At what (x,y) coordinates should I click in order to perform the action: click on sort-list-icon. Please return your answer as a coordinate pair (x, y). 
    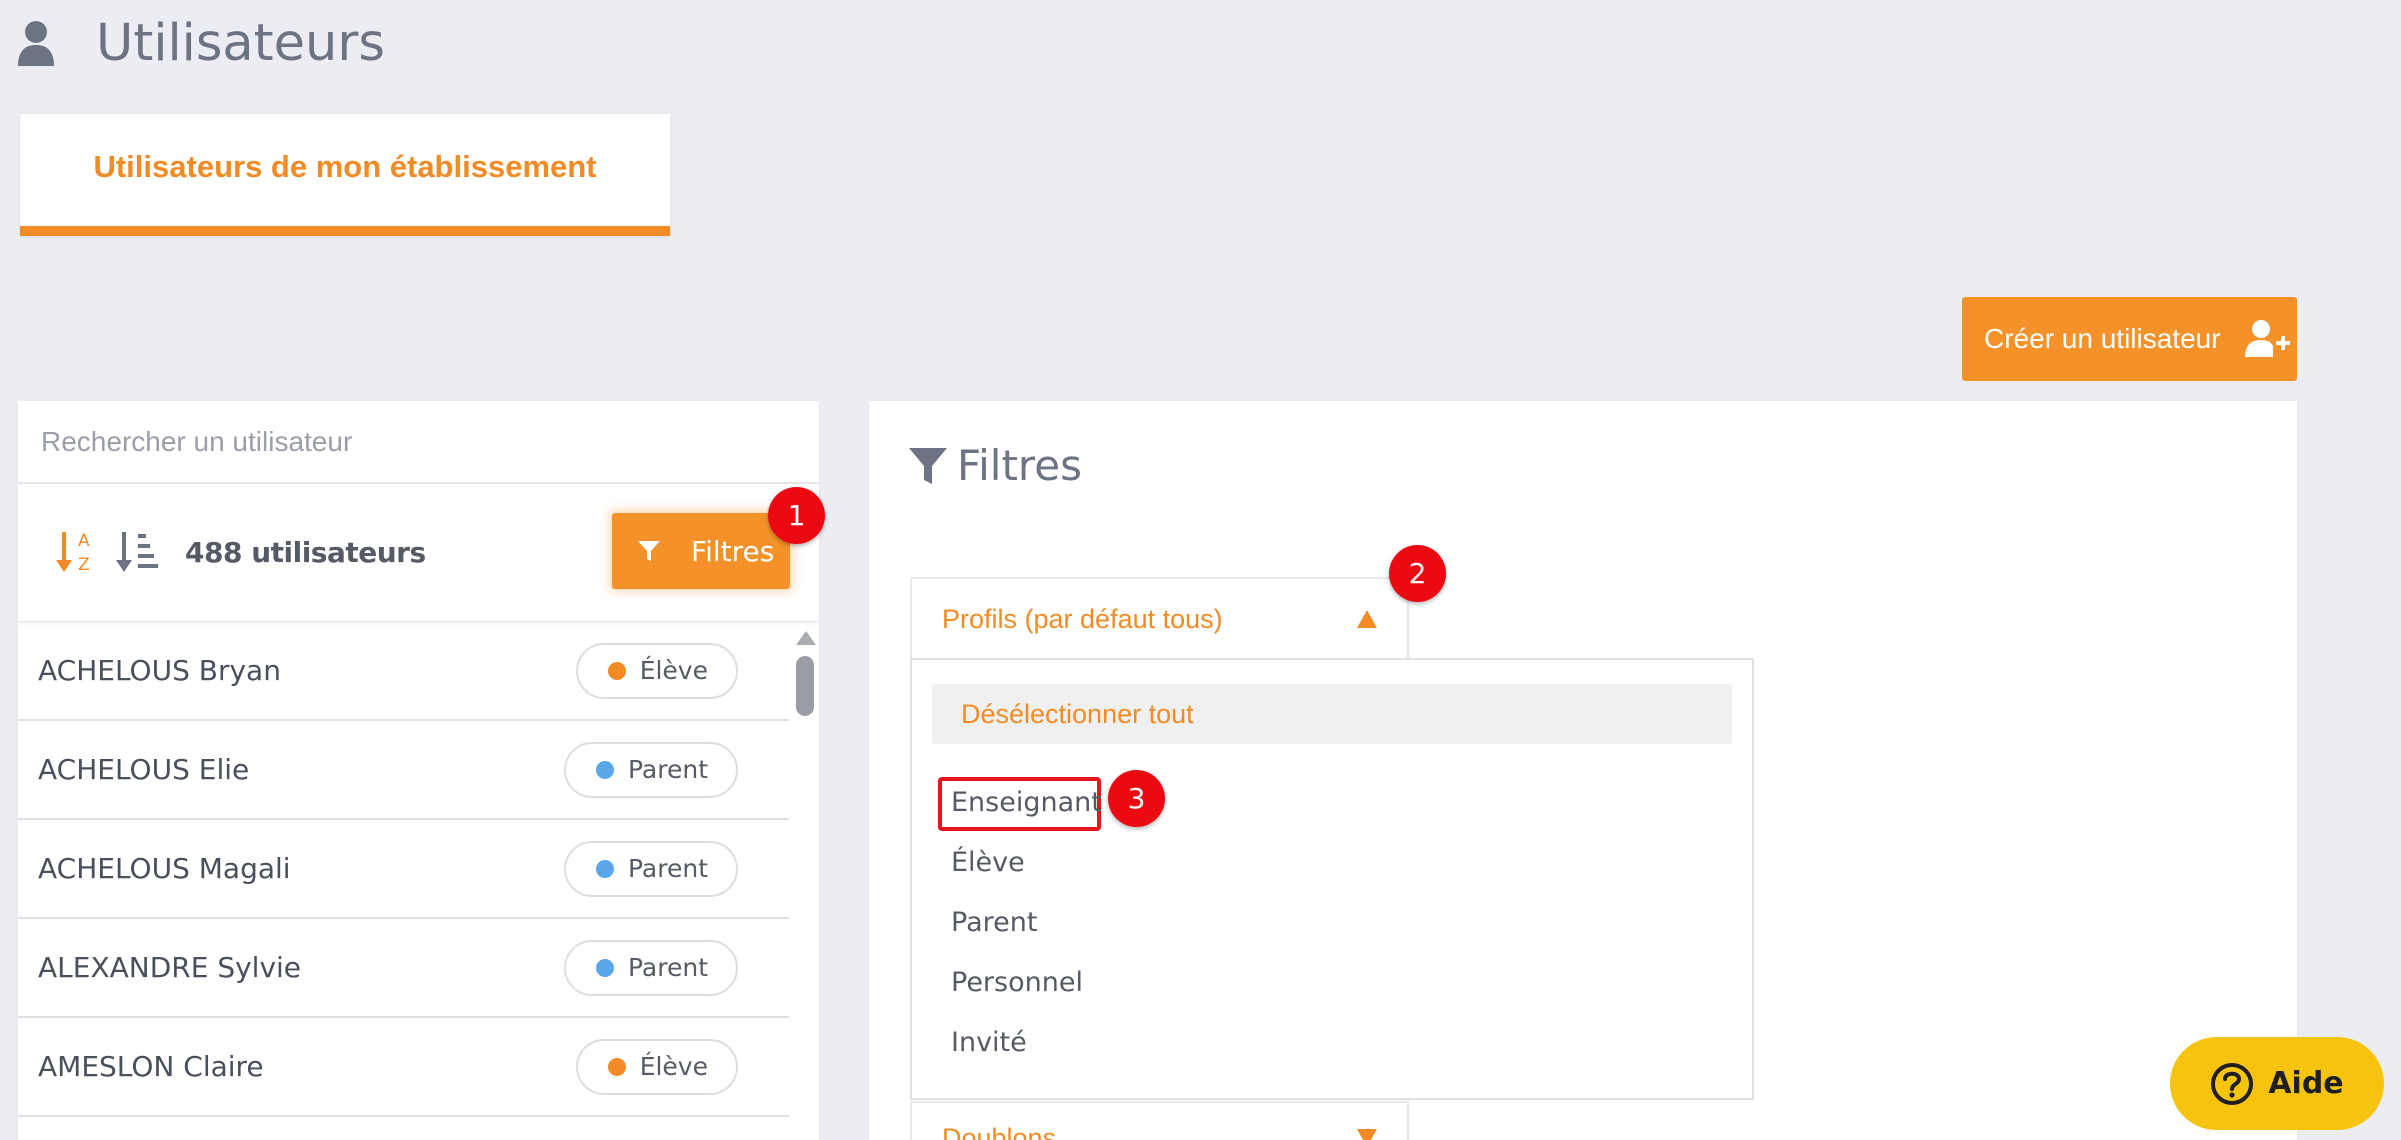
    Looking at the image, I should click on (138, 552).